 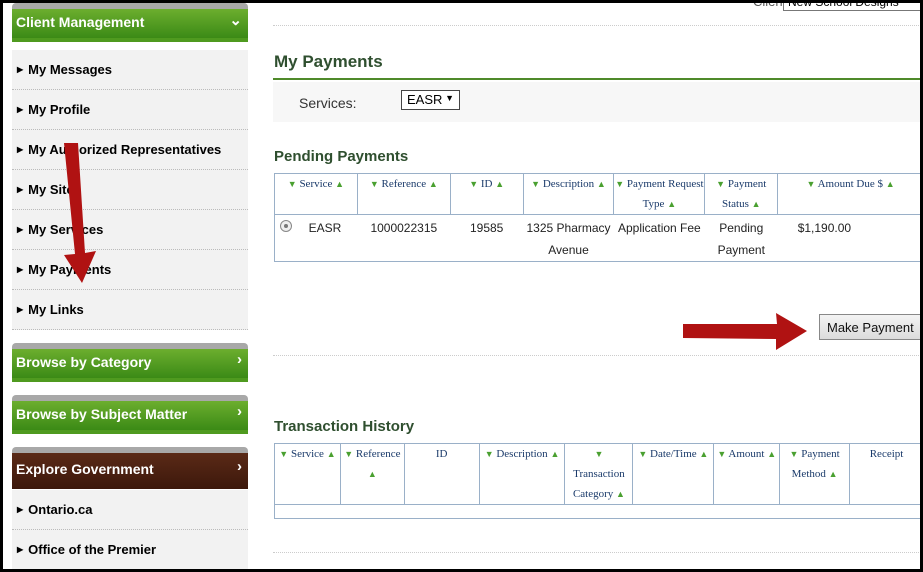 I want to click on sidebar-item-my-services: ▶ My Services, so click(x=130, y=230).